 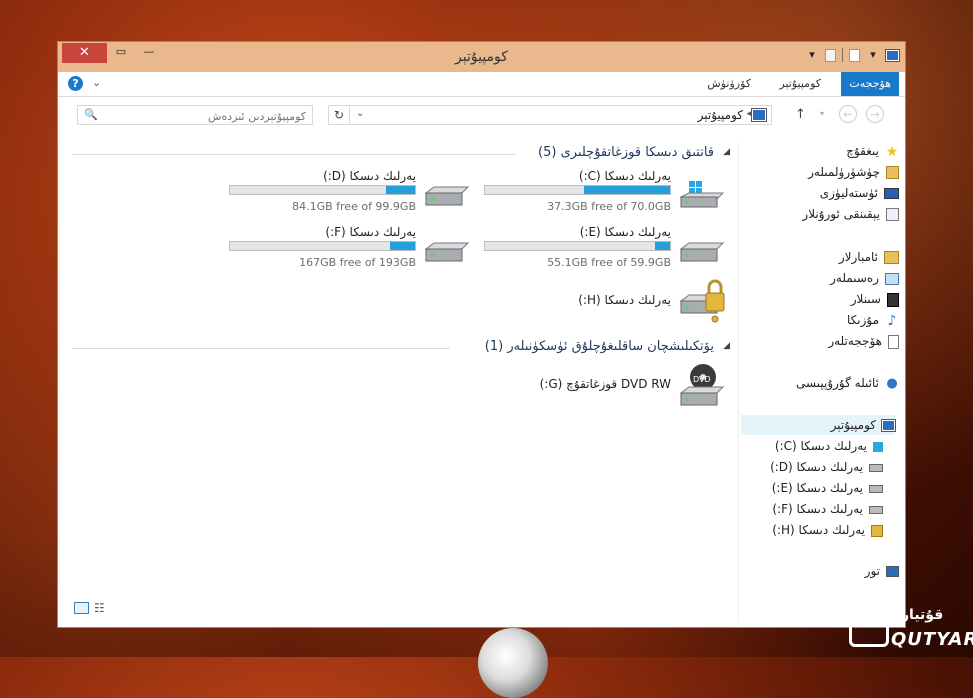 I want to click on sidebar-label: يېقىنقى ئورۇنلار, so click(x=841, y=214).